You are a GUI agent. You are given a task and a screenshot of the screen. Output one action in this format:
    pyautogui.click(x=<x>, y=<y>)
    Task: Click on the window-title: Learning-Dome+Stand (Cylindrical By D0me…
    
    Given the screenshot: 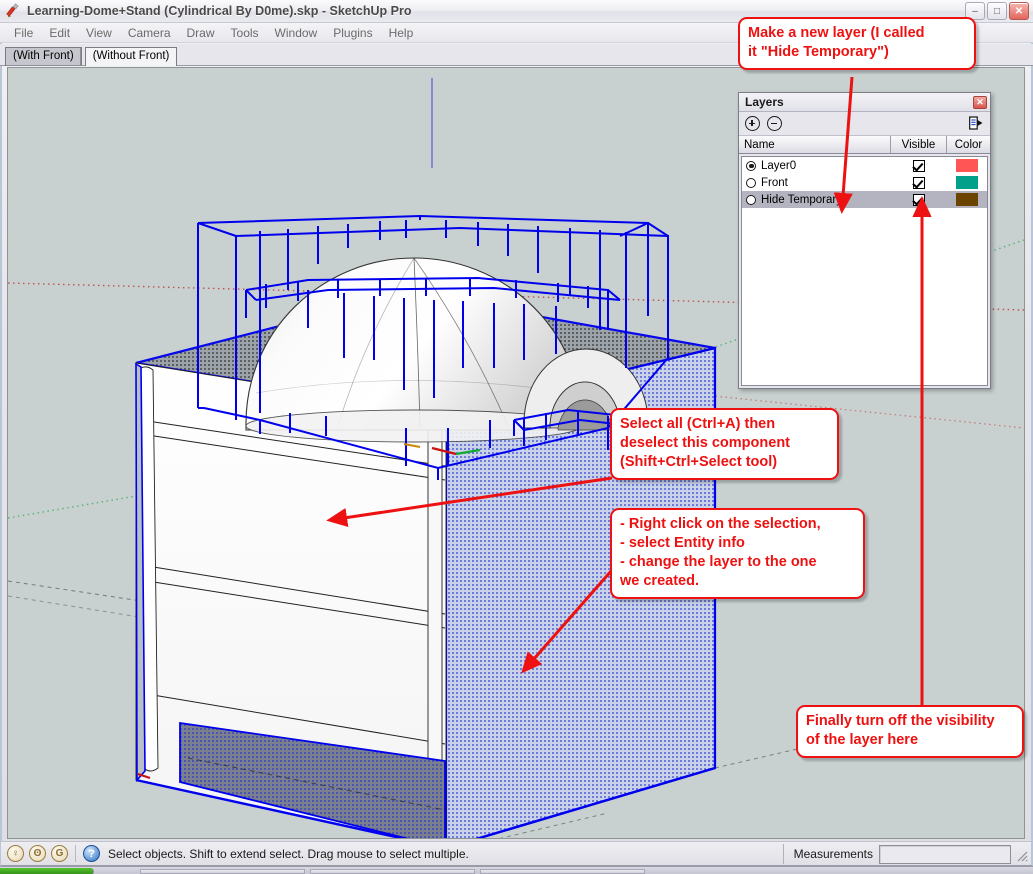 What is the action you would take?
    pyautogui.click(x=219, y=11)
    